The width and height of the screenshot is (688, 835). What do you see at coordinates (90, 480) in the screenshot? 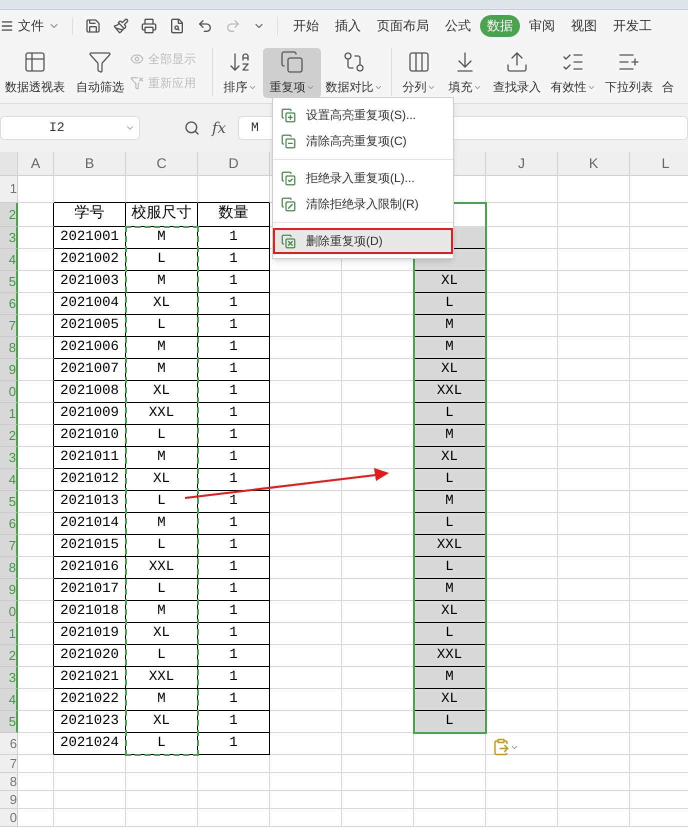
I see `table-cell: 2021012` at bounding box center [90, 480].